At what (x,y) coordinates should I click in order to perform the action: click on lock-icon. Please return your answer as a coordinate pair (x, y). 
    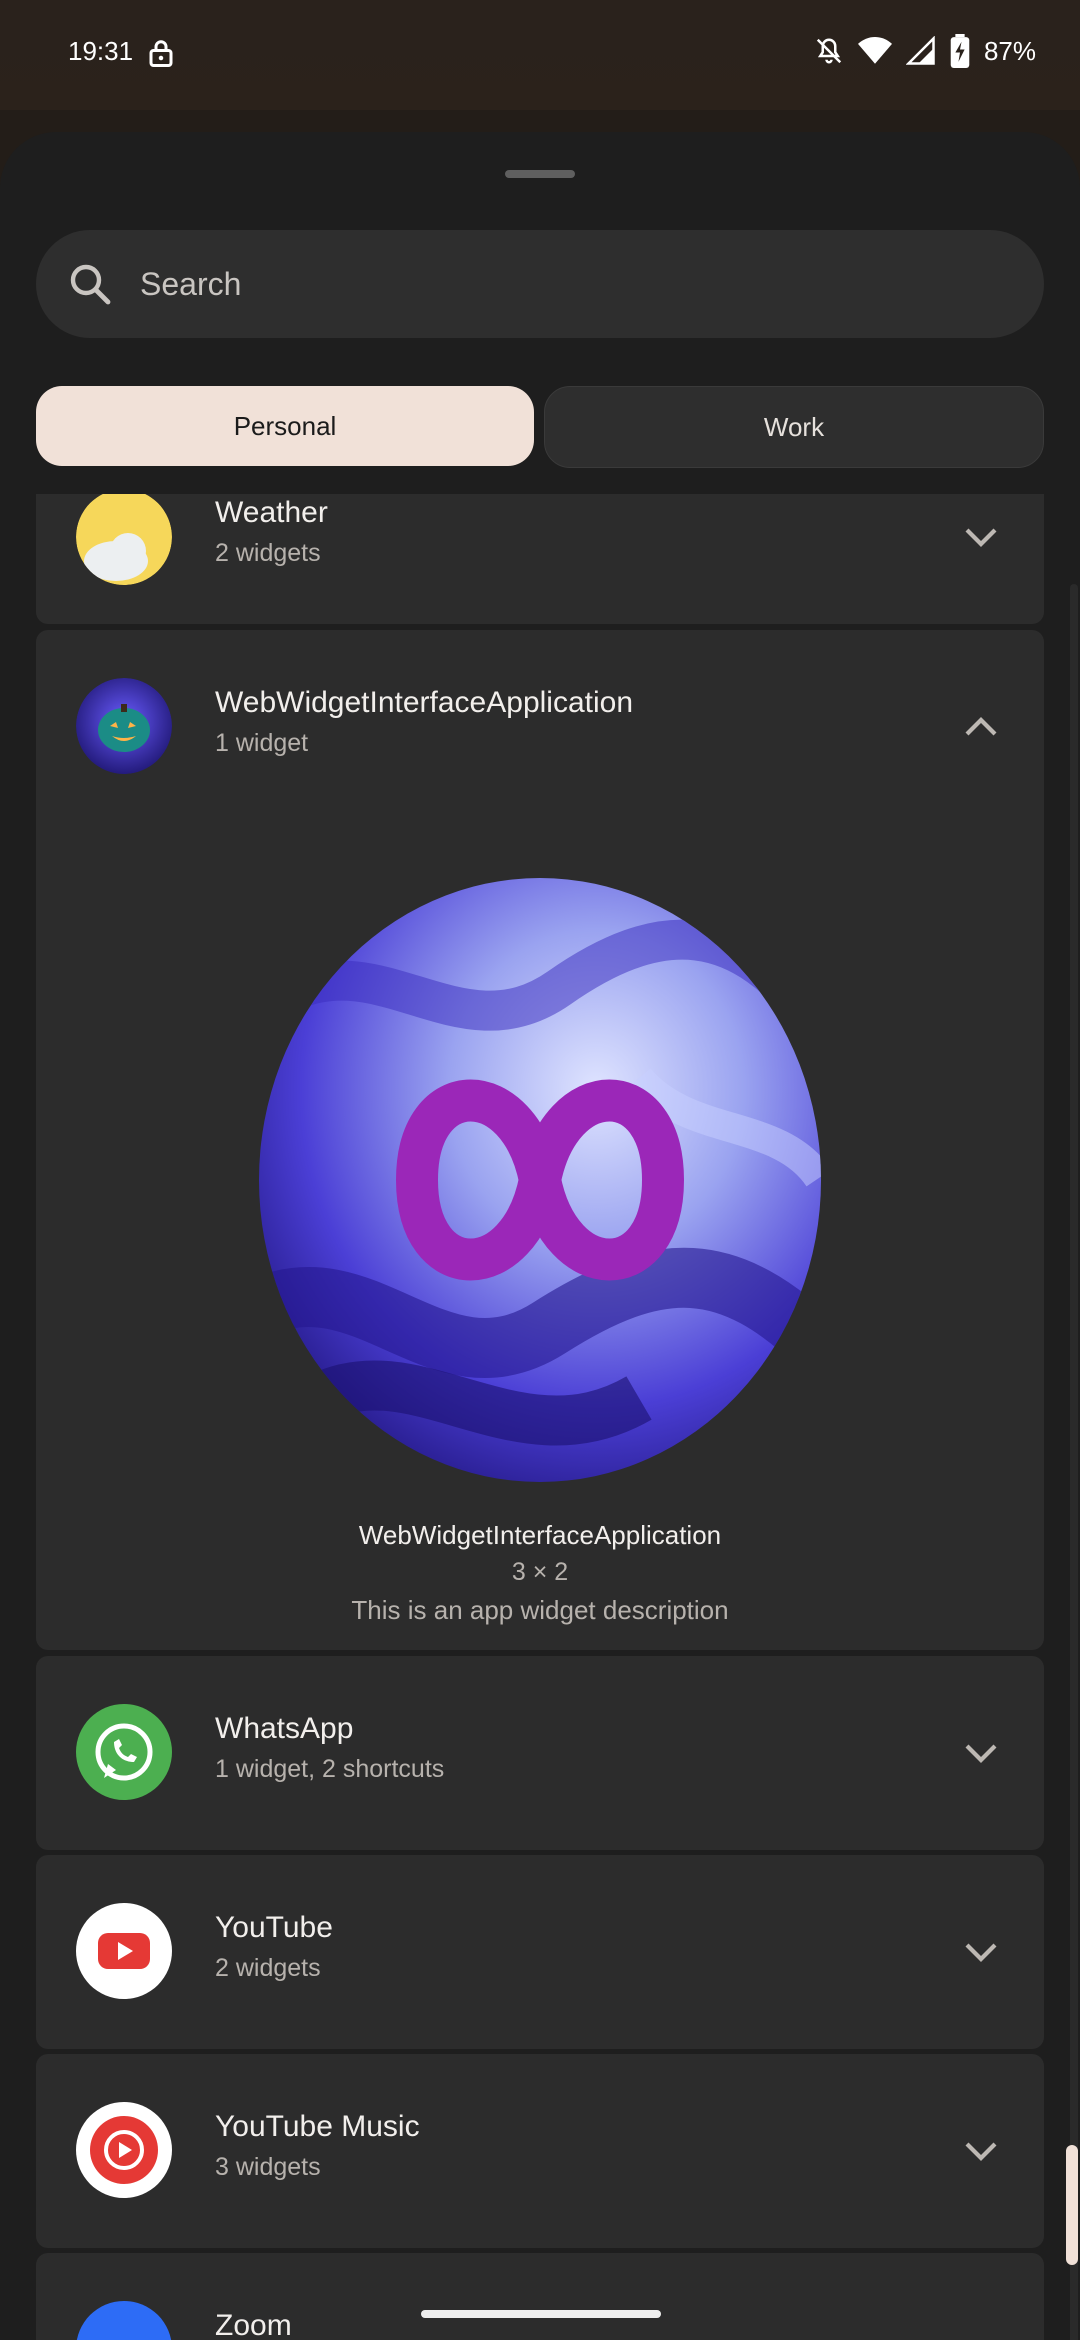
    Looking at the image, I should click on (161, 53).